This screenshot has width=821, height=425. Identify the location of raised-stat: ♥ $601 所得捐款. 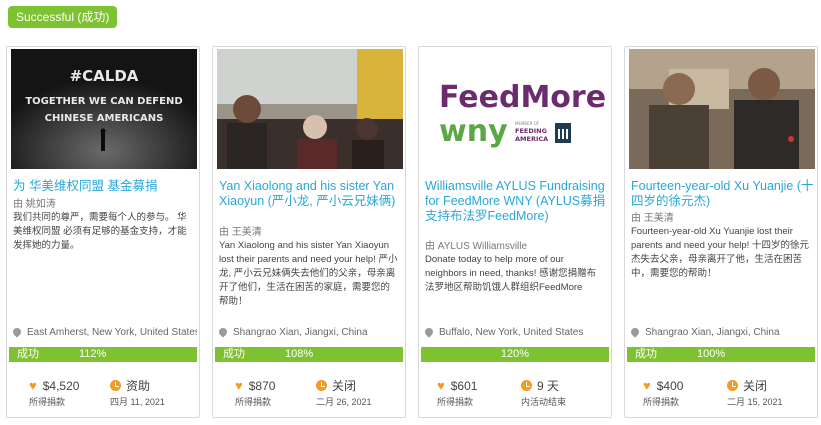
(457, 393).